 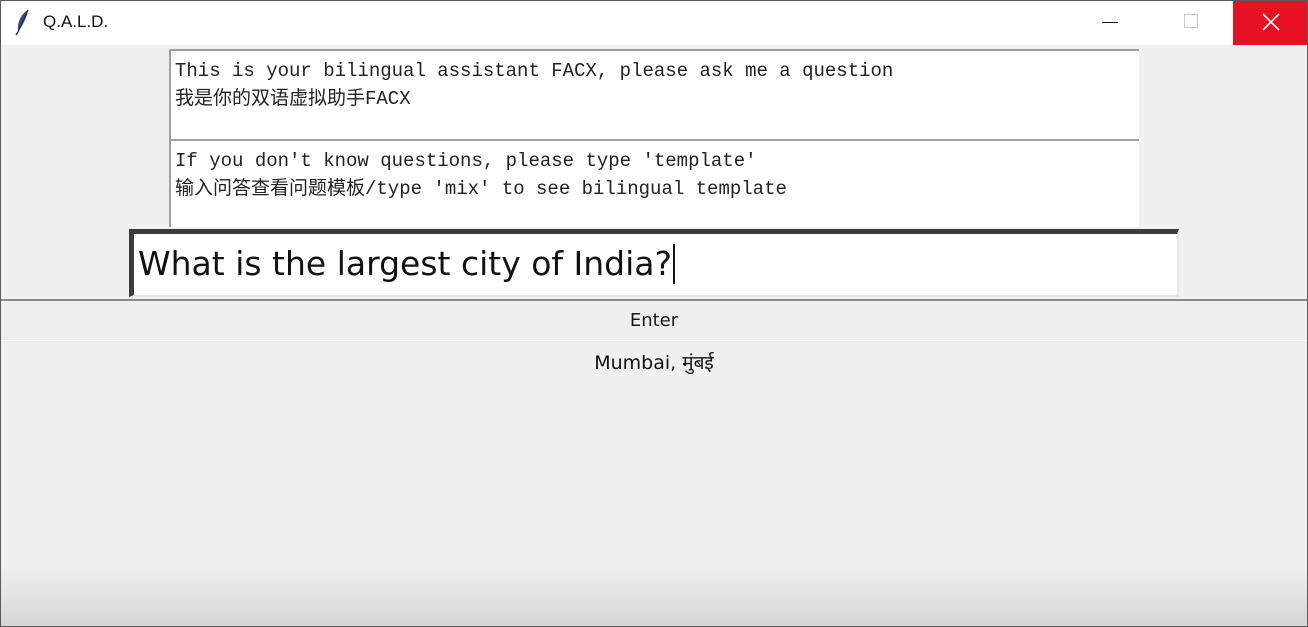 I want to click on maximize-button, so click(x=1191, y=23).